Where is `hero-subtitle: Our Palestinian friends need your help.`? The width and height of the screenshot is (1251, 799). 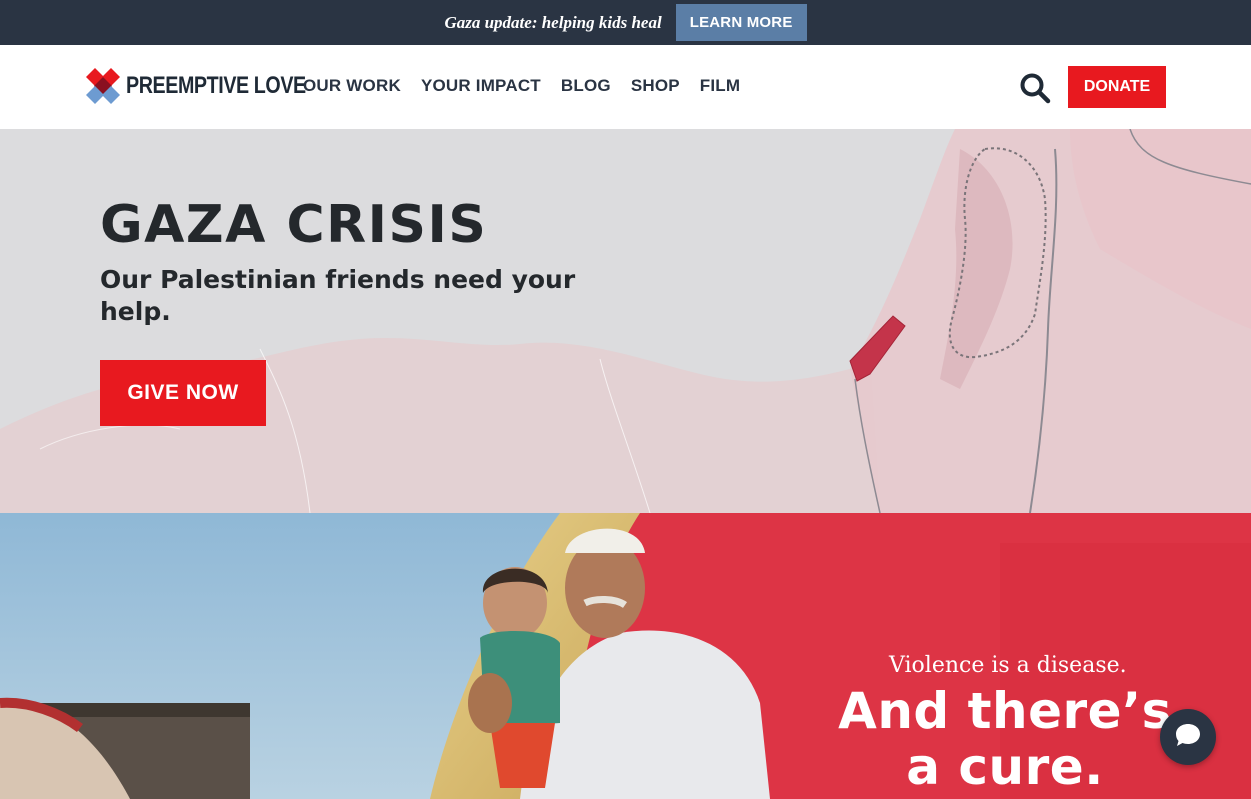 hero-subtitle: Our Palestinian friends need your help. is located at coordinates (338, 295).